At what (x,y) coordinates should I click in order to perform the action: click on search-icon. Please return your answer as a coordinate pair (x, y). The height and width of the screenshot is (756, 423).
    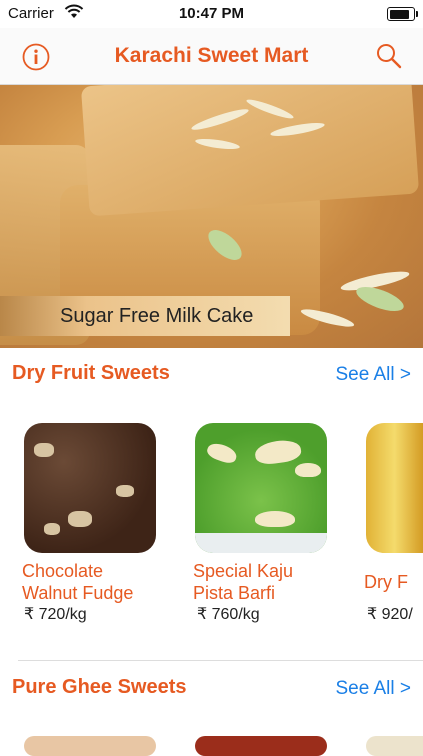
    Looking at the image, I should click on (389, 56).